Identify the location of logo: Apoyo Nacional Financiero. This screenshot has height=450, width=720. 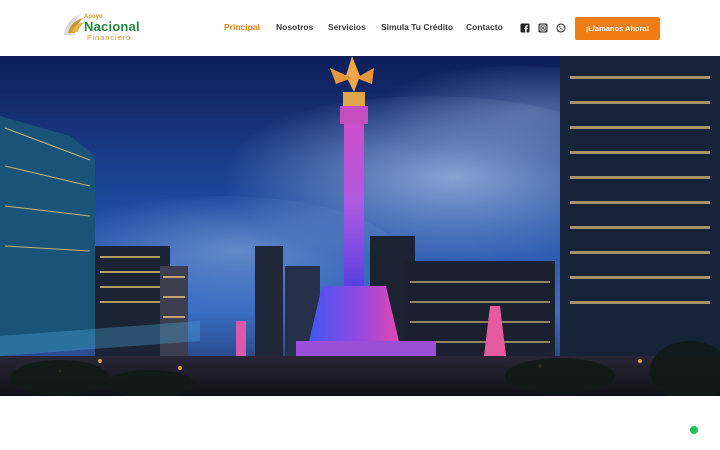
(107, 27).